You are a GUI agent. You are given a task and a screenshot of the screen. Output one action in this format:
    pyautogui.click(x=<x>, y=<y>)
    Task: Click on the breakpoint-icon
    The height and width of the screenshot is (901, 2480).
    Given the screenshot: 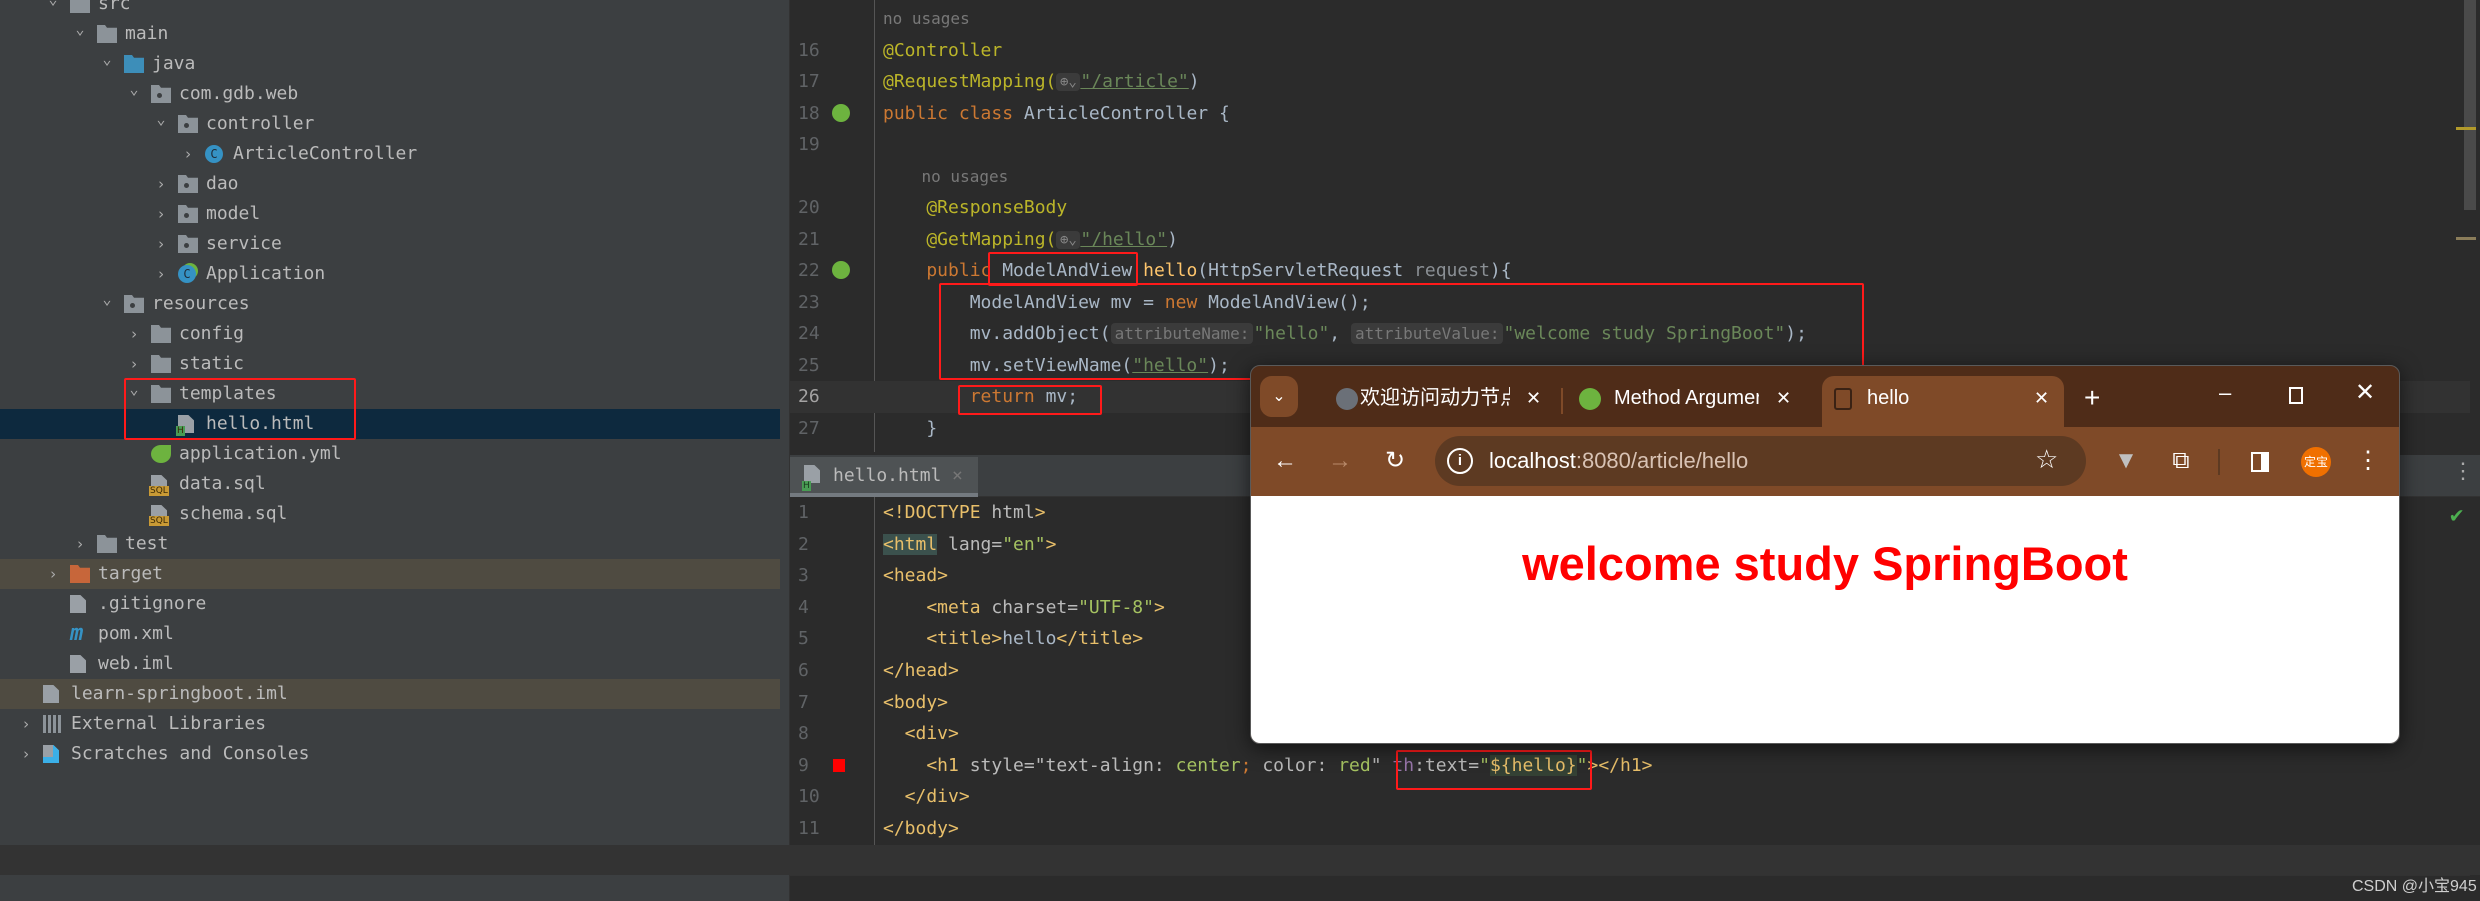 What is the action you would take?
    pyautogui.click(x=839, y=765)
    